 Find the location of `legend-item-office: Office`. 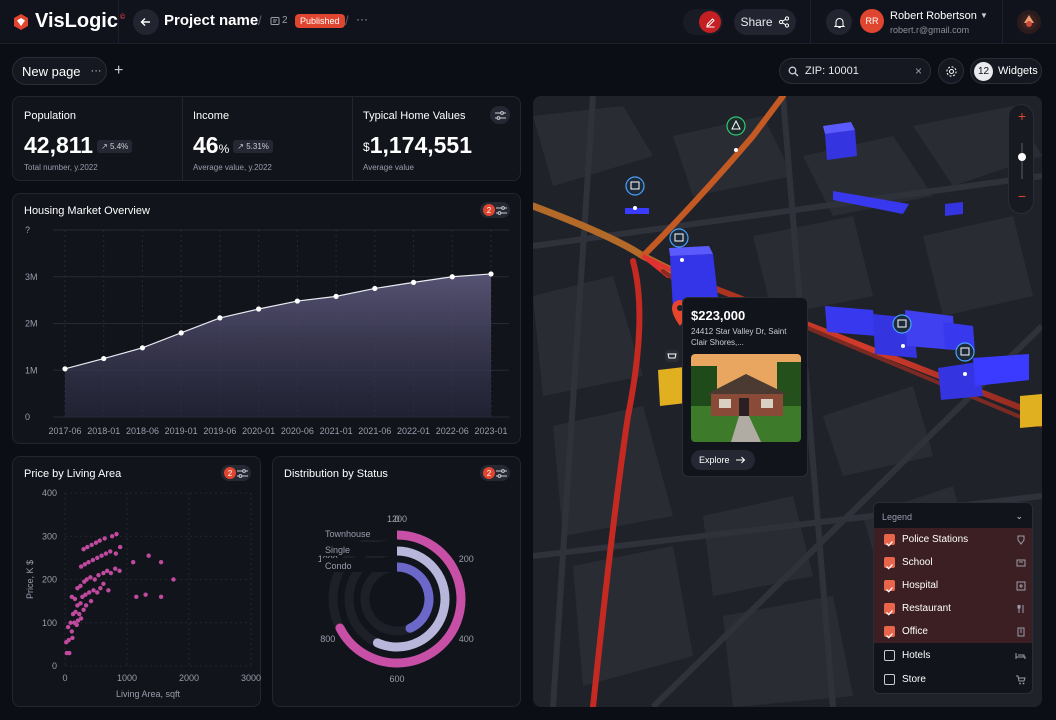

legend-item-office: Office is located at coordinates (953, 631).